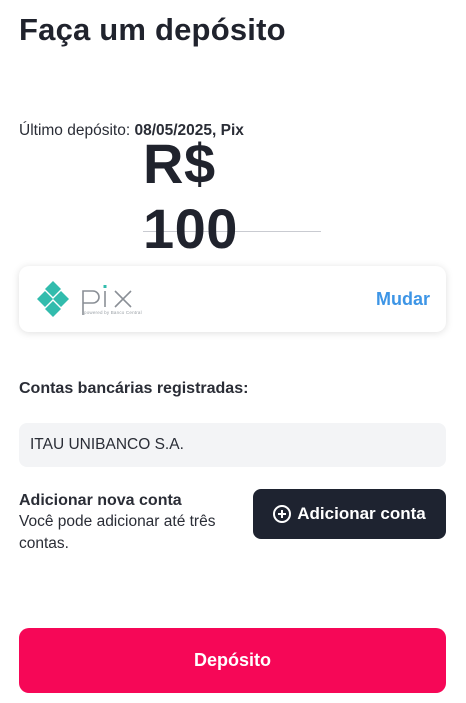 The image size is (466, 703). I want to click on change-method-link: Mudar, so click(403, 299).